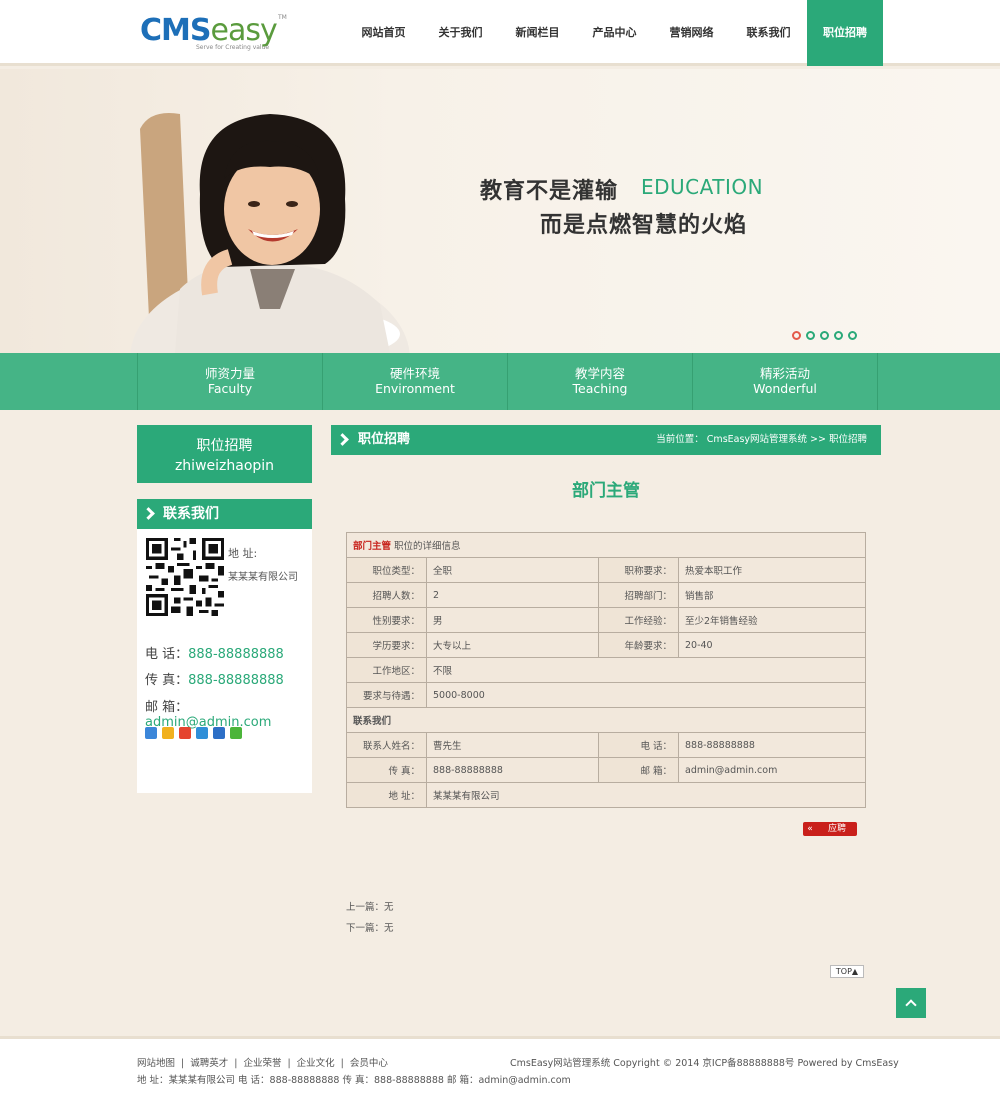 This screenshot has height=1096, width=1000. What do you see at coordinates (230, 388) in the screenshot?
I see `feature-label-en: Faculty` at bounding box center [230, 388].